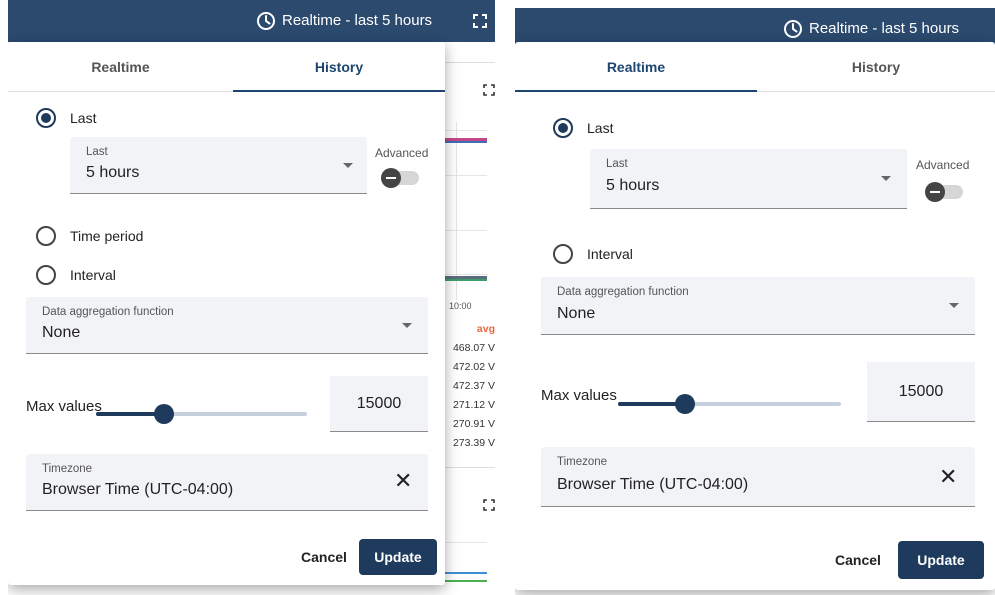 The height and width of the screenshot is (595, 995). I want to click on axis-tick-label: 10:00, so click(460, 306).